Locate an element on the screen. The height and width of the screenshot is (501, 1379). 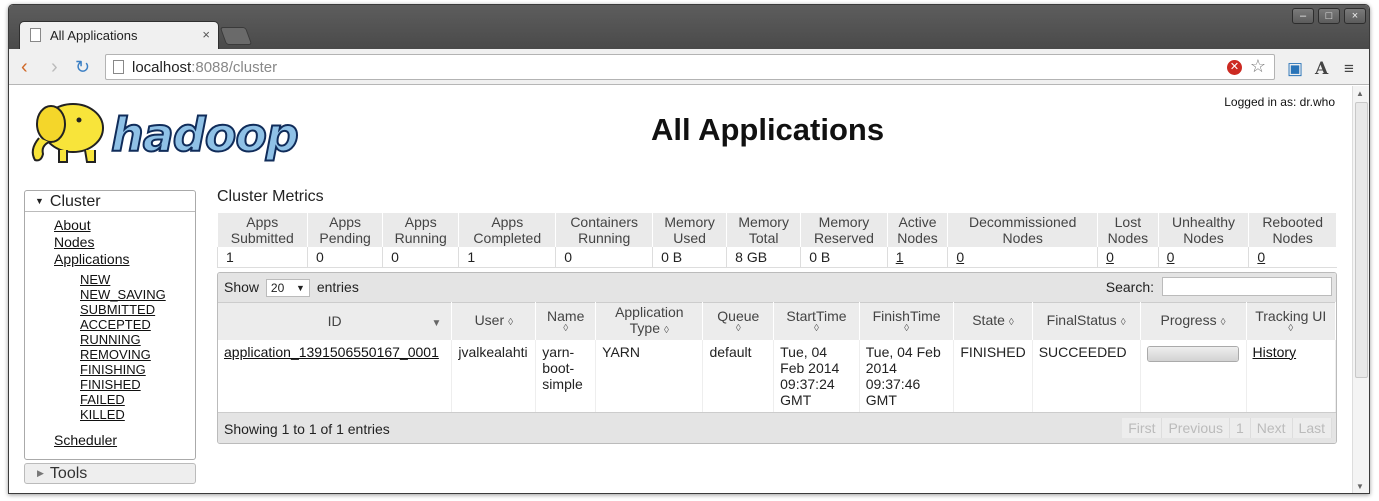
metric-value: 8 GB is located at coordinates (763, 257).